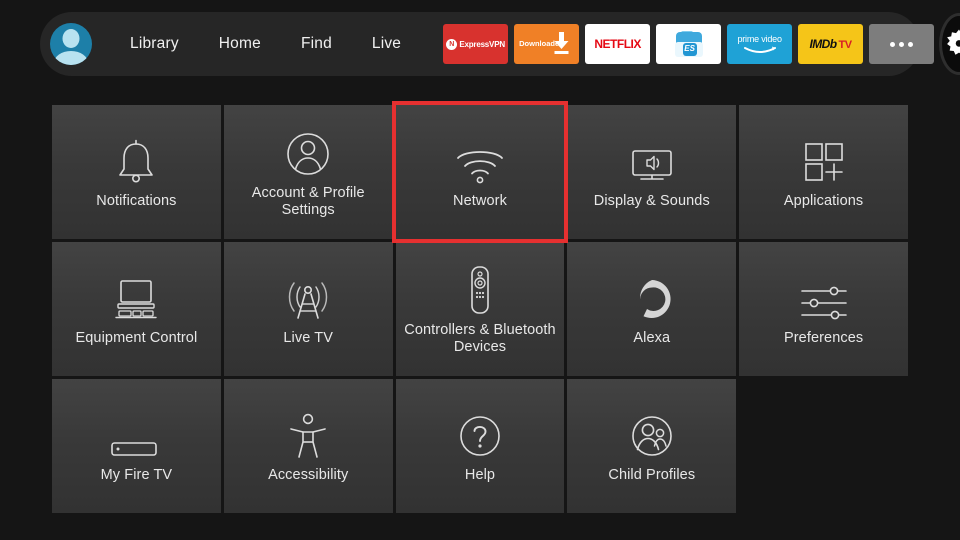 This screenshot has height=540, width=960. I want to click on tile-label: Network, so click(480, 201).